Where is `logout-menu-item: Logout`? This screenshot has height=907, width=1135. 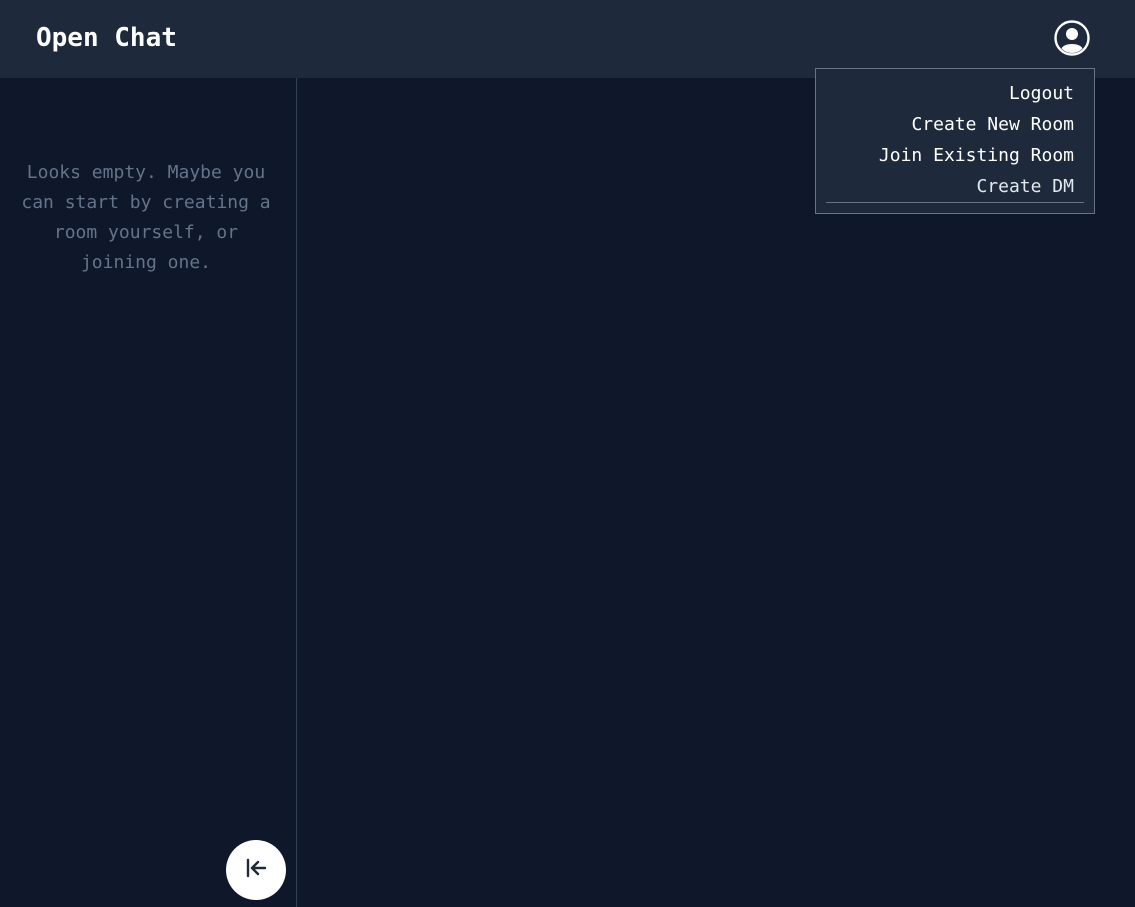
logout-menu-item: Logout is located at coordinates (1041, 94).